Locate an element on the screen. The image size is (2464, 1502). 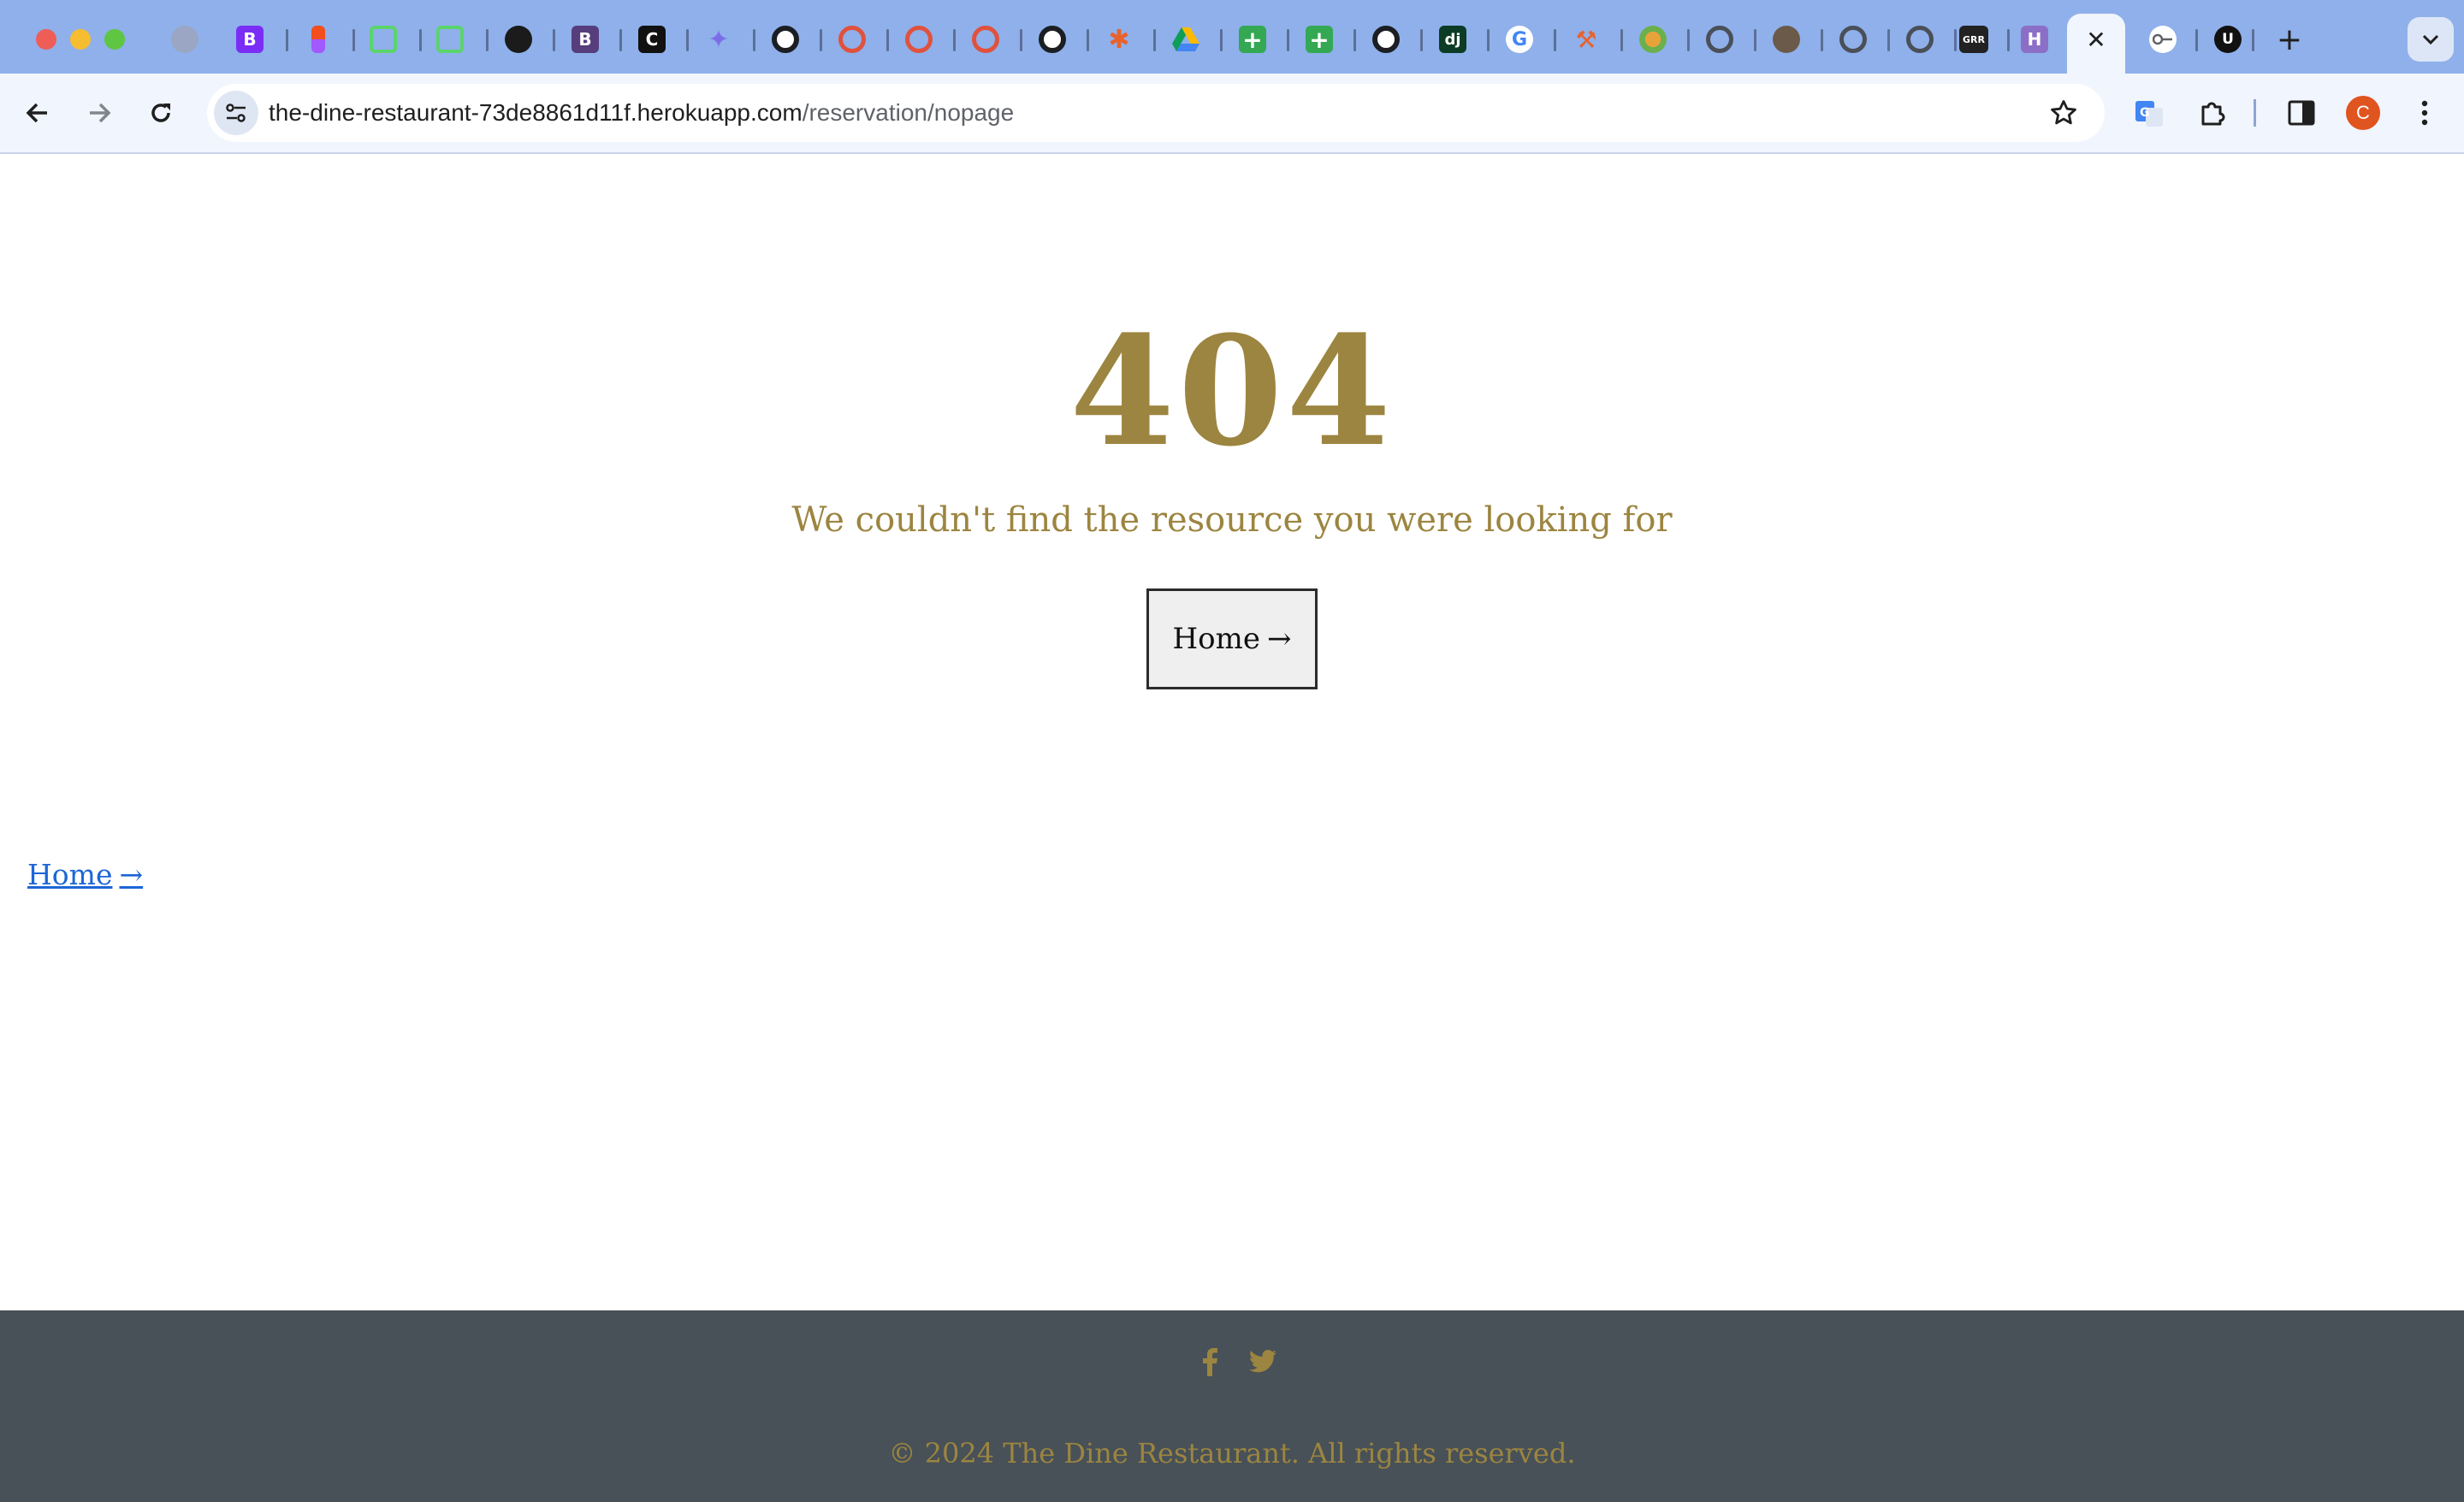
maximize-window-button is located at coordinates (114, 39).